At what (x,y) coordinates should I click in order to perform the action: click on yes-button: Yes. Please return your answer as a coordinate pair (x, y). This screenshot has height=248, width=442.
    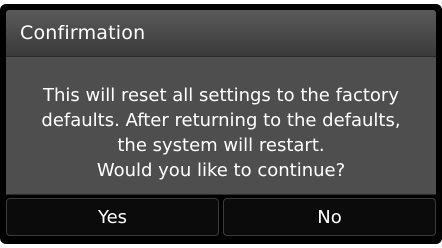
    Looking at the image, I should click on (112, 217).